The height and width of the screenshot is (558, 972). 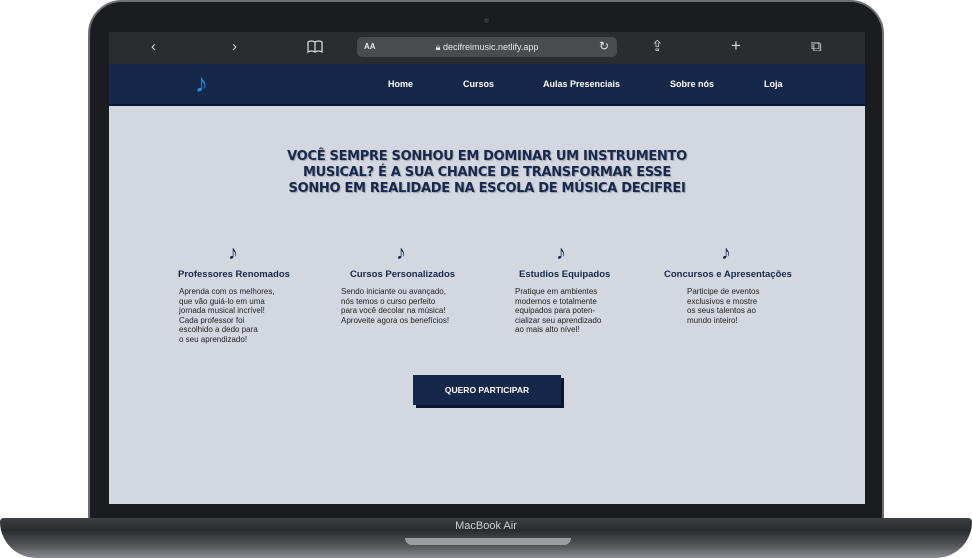 I want to click on feature-title: Concursos e Apresentações, so click(x=728, y=274).